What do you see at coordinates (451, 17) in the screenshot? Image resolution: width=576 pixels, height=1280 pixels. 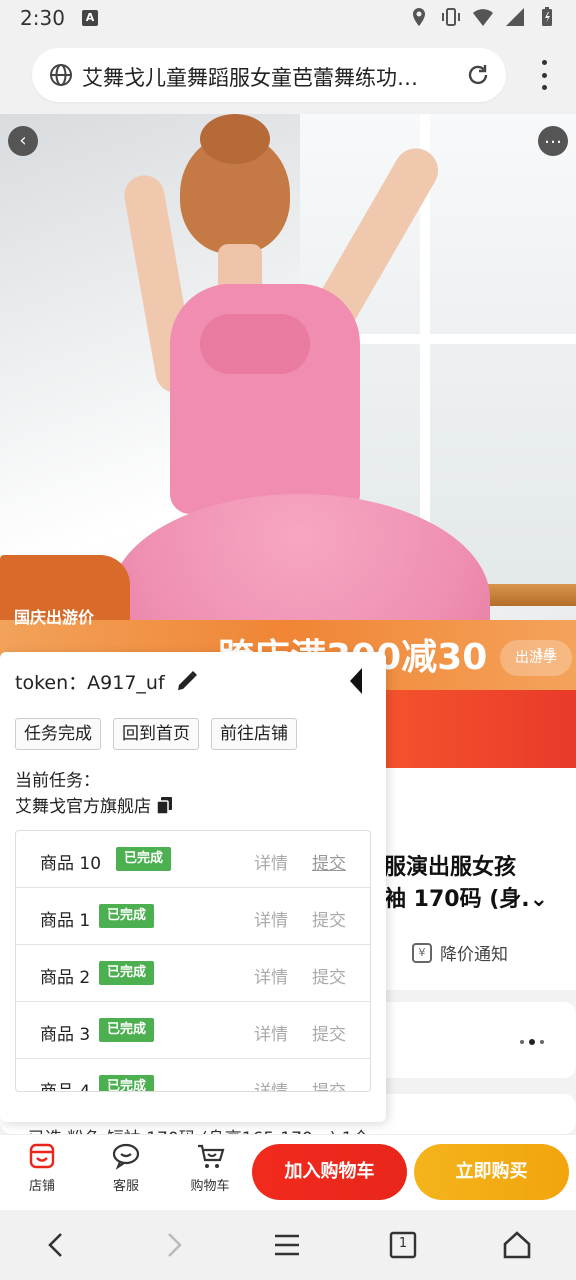 I see `vibrate-icon` at bounding box center [451, 17].